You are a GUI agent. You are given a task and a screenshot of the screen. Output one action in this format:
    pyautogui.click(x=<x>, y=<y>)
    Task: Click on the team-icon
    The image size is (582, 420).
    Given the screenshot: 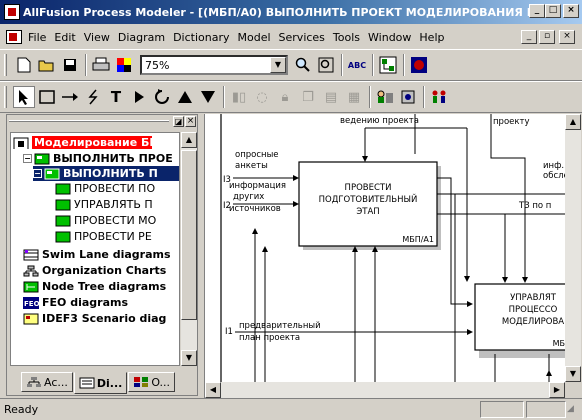 What is the action you would take?
    pyautogui.click(x=439, y=97)
    